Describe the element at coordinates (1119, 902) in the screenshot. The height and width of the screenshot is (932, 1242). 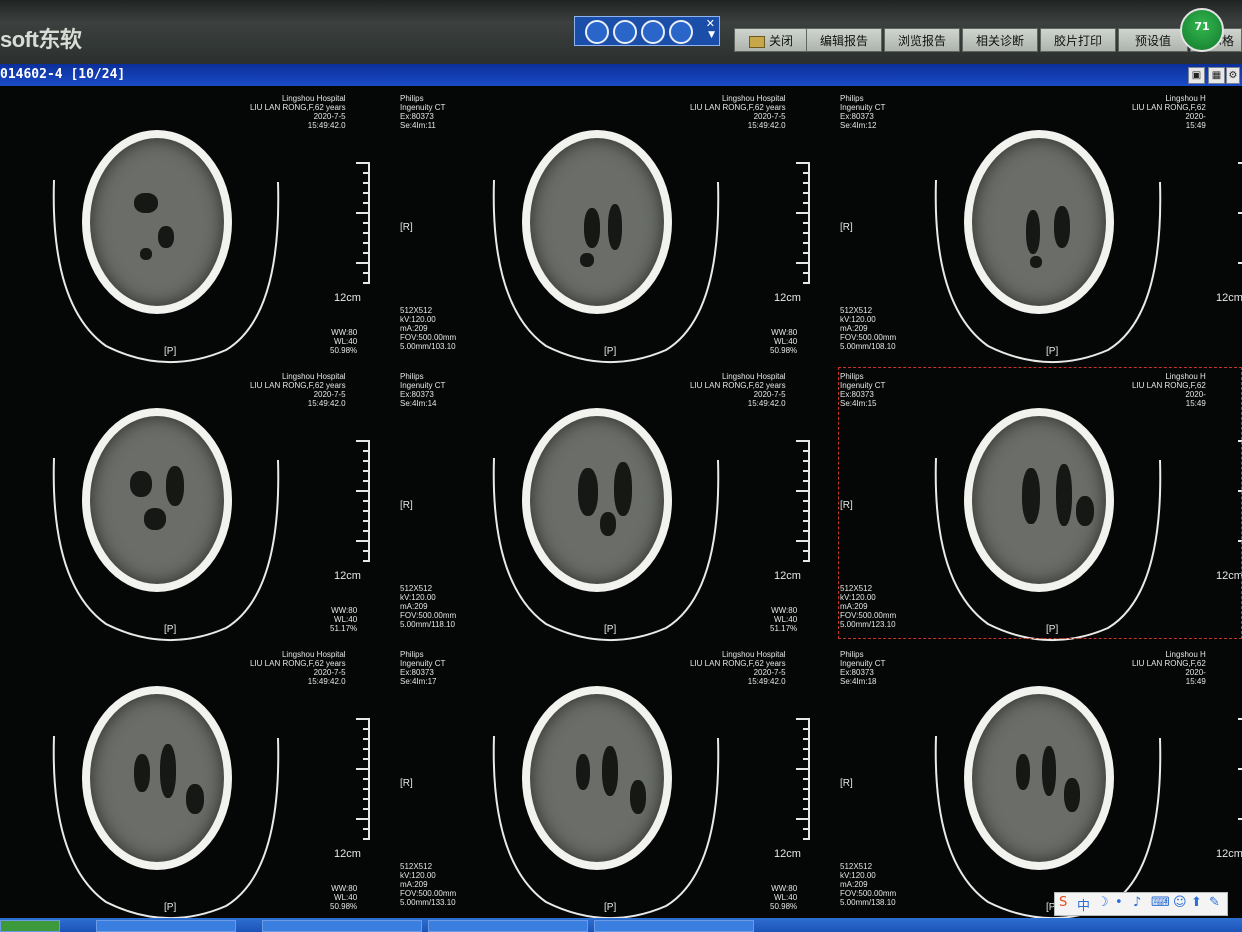
I see `punct-icon: •` at that location.